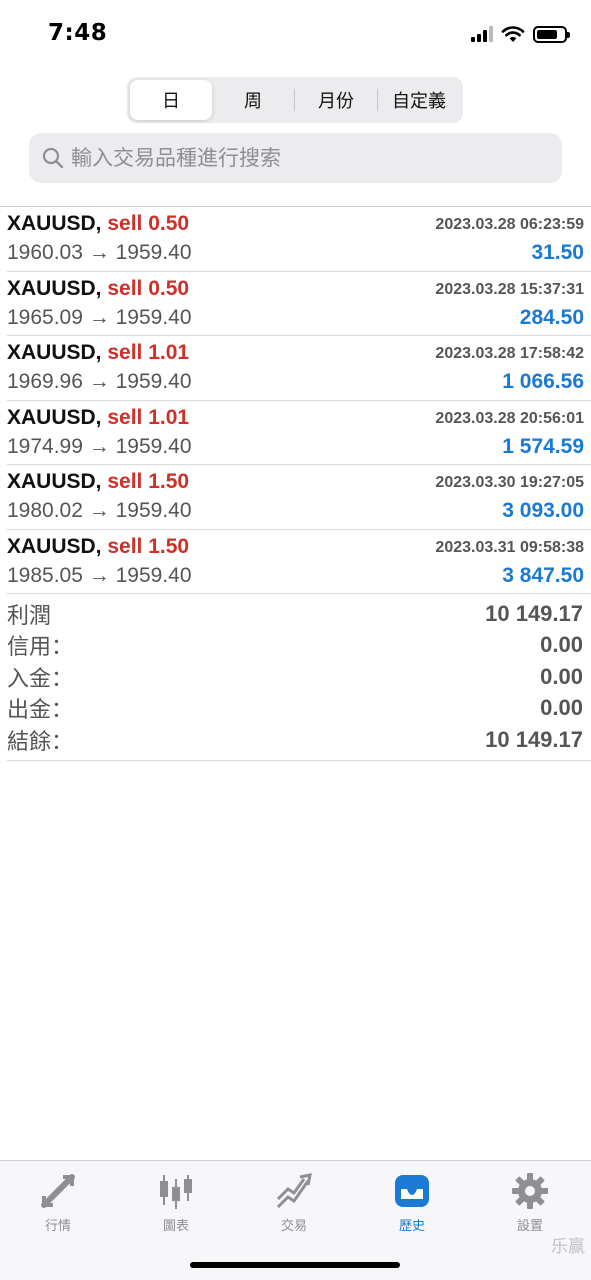  What do you see at coordinates (57, 1226) in the screenshot?
I see `tab-label: 行情` at bounding box center [57, 1226].